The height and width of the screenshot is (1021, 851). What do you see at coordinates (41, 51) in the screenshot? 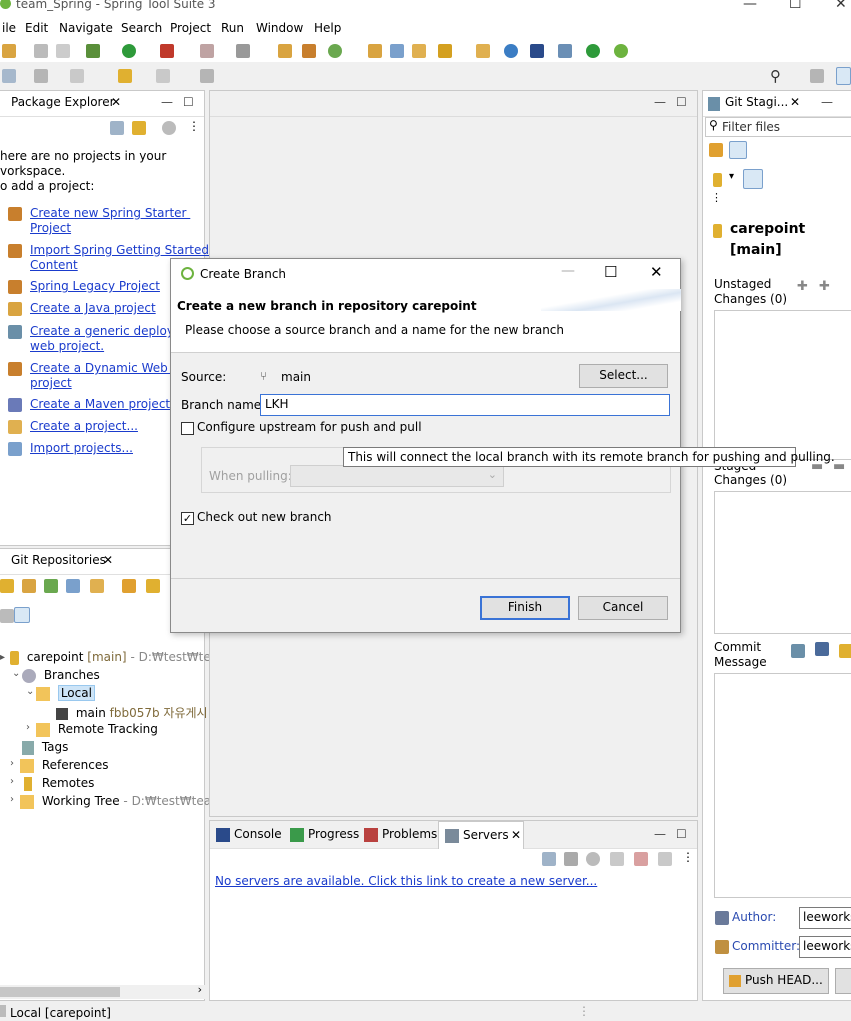
I see `save-icon` at bounding box center [41, 51].